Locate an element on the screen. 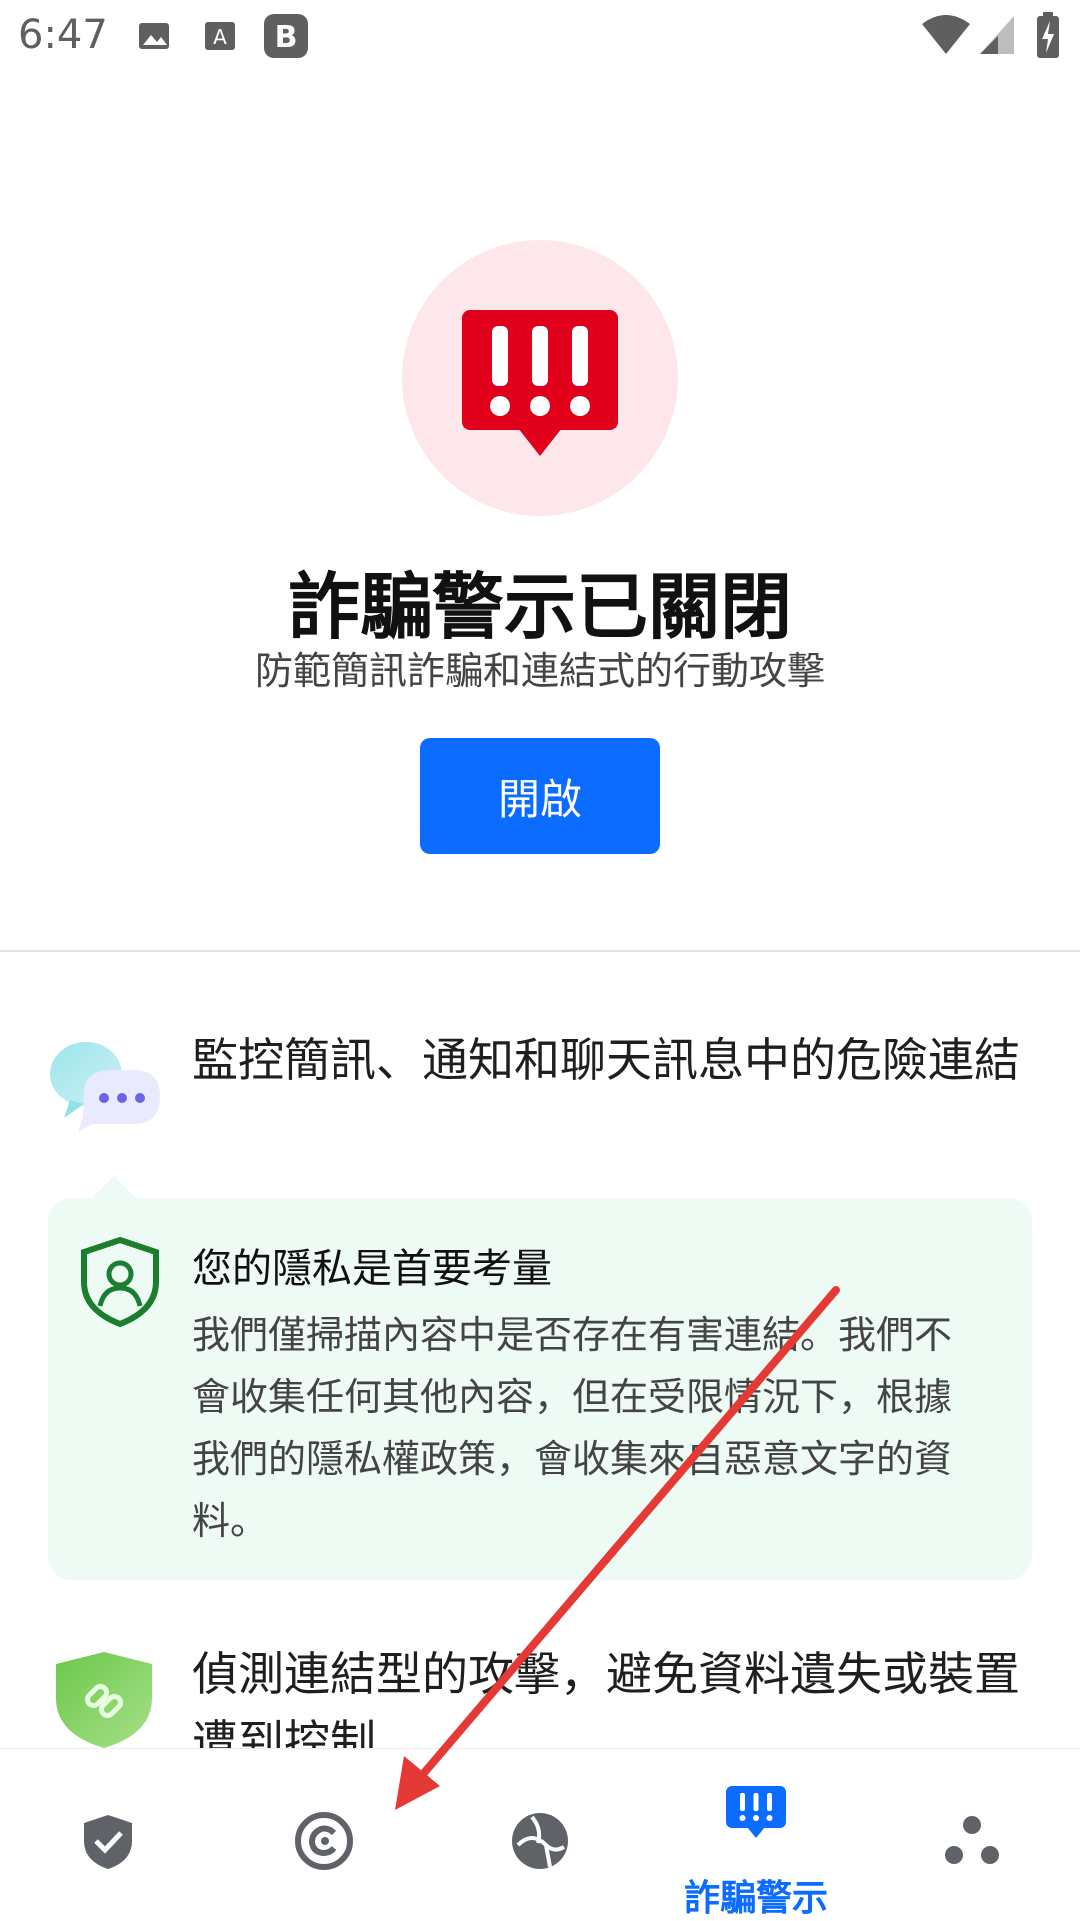 Image resolution: width=1080 pixels, height=1921 pixels. feature-monitor-text: 監控簡訊、通知和聊天訊息中的危險連結 is located at coordinates (606, 1060).